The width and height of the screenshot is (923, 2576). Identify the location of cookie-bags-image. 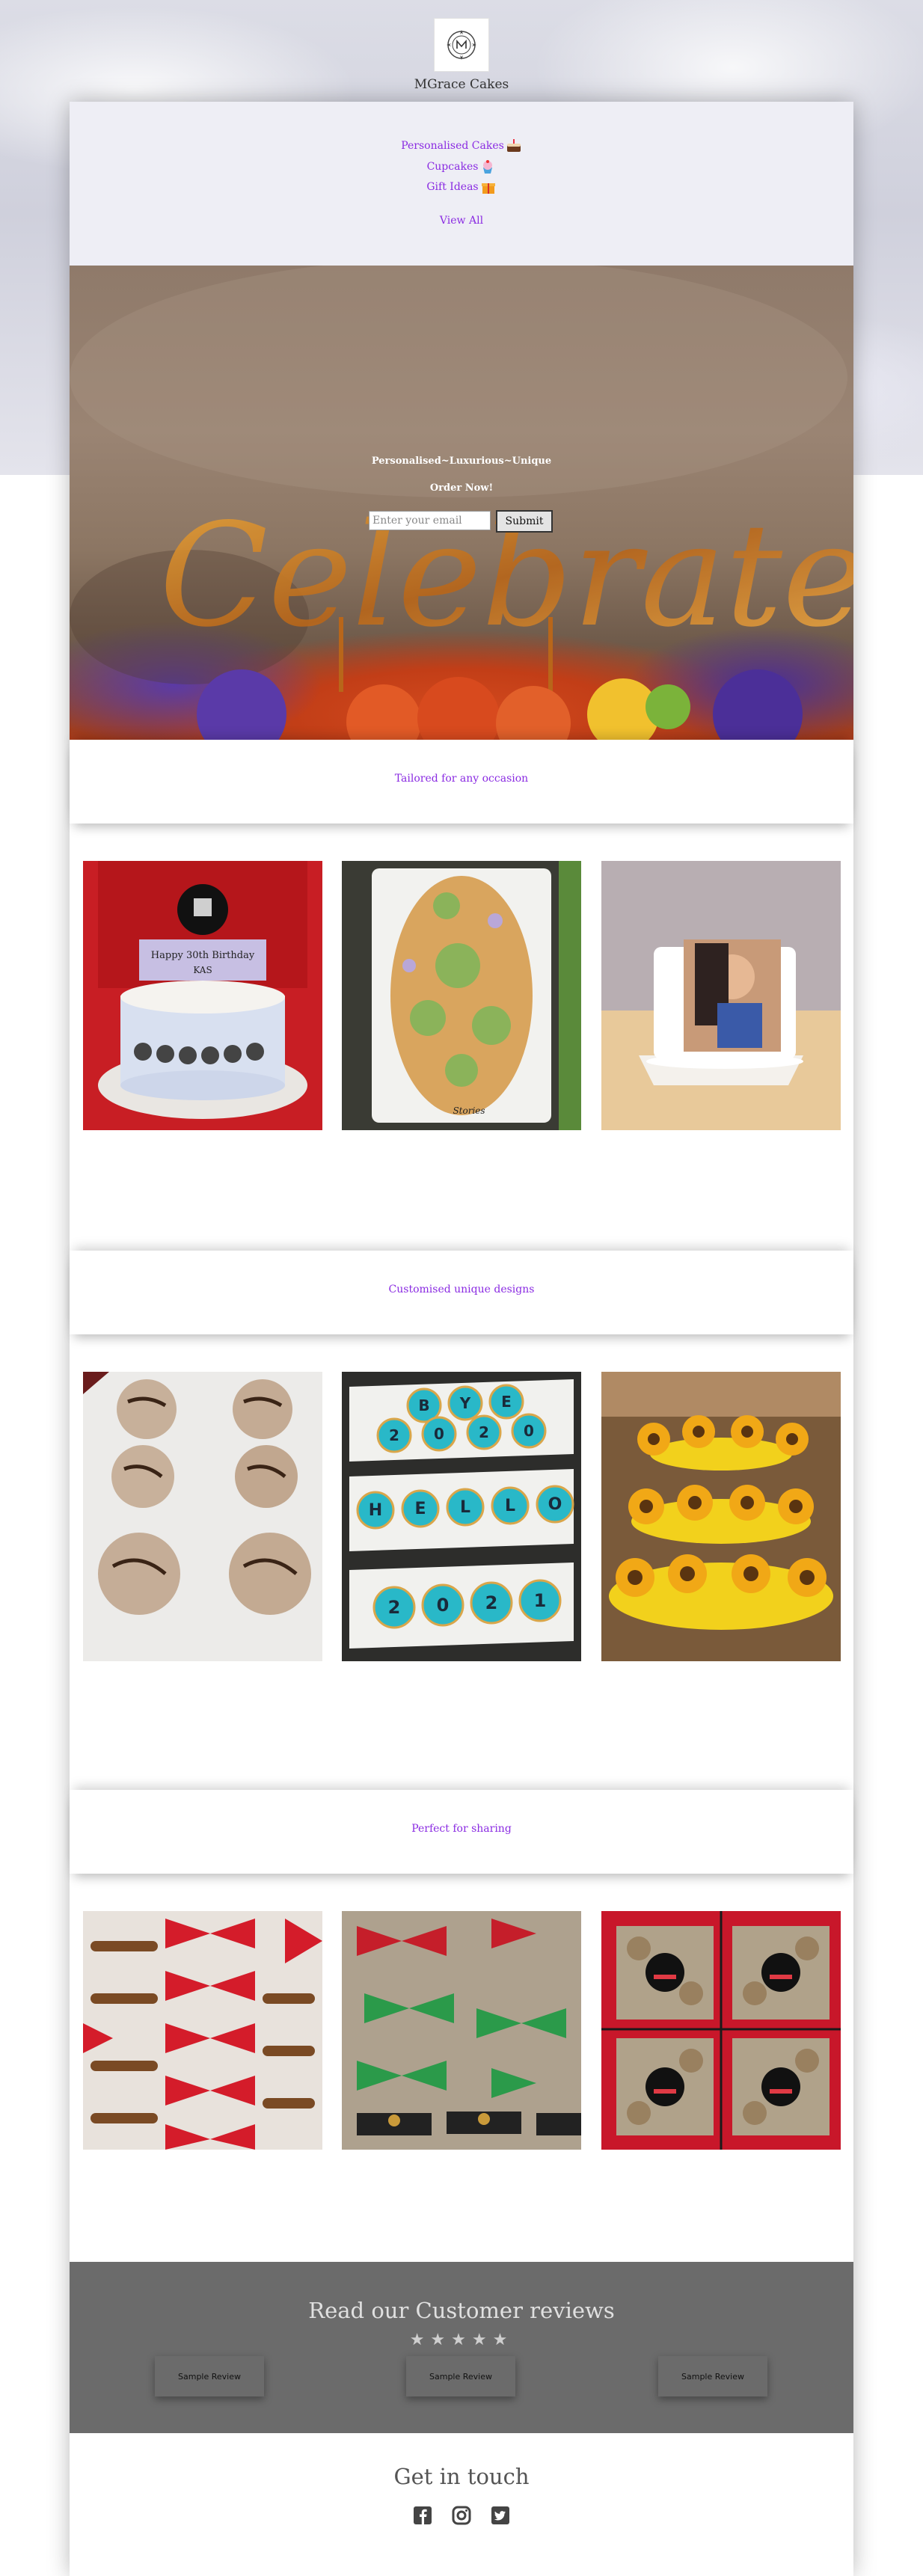
(461, 2030).